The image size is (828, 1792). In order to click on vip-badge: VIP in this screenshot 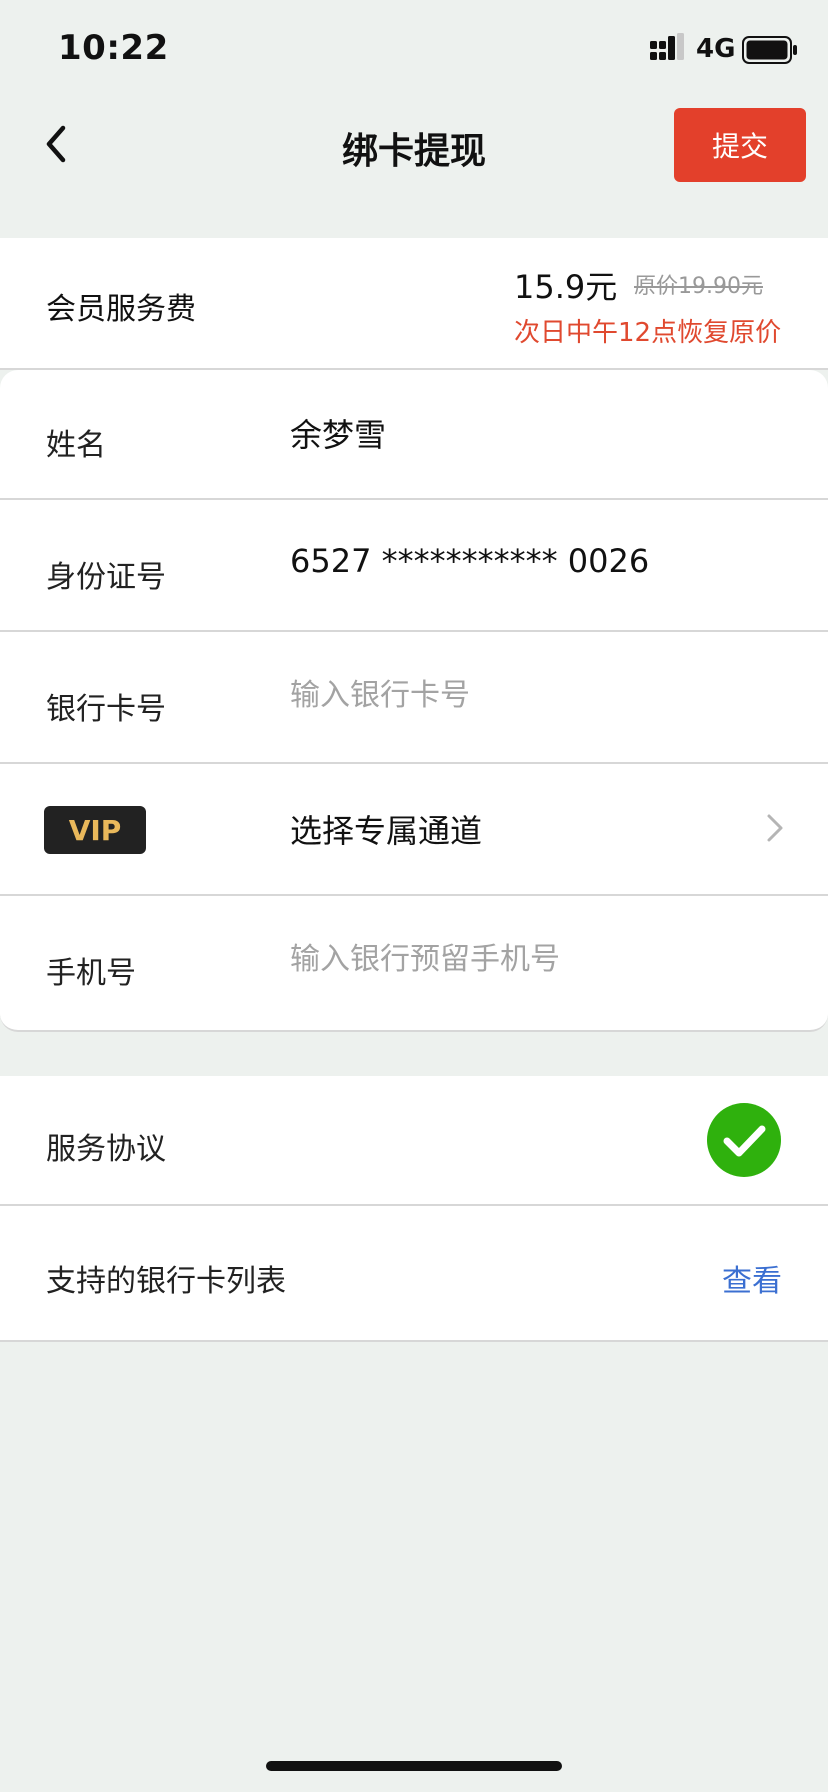, I will do `click(95, 830)`.